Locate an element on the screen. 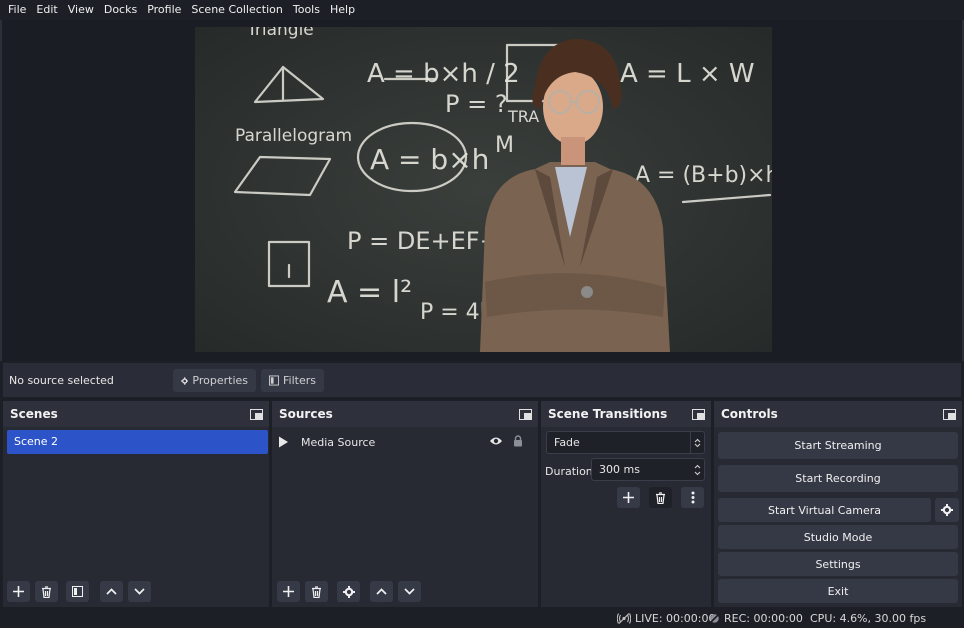  remove-scene-button is located at coordinates (46, 591).